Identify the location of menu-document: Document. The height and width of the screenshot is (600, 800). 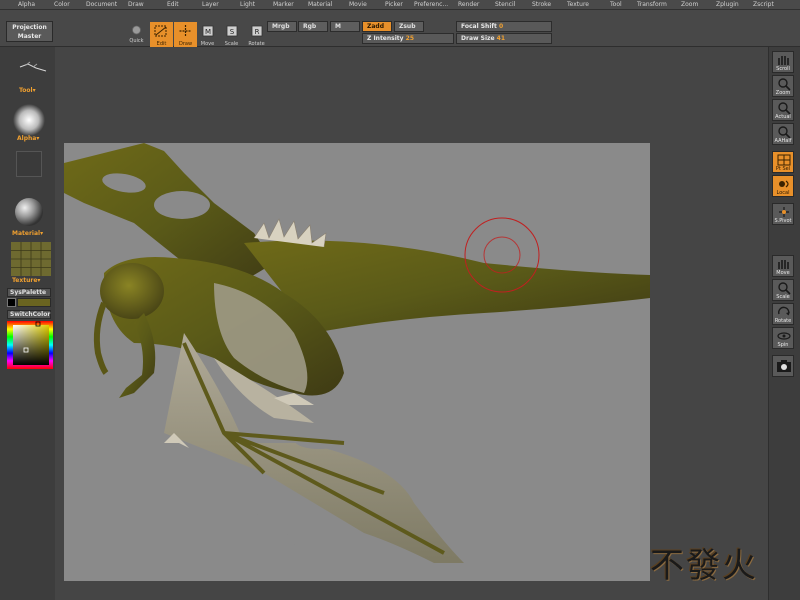
(101, 5).